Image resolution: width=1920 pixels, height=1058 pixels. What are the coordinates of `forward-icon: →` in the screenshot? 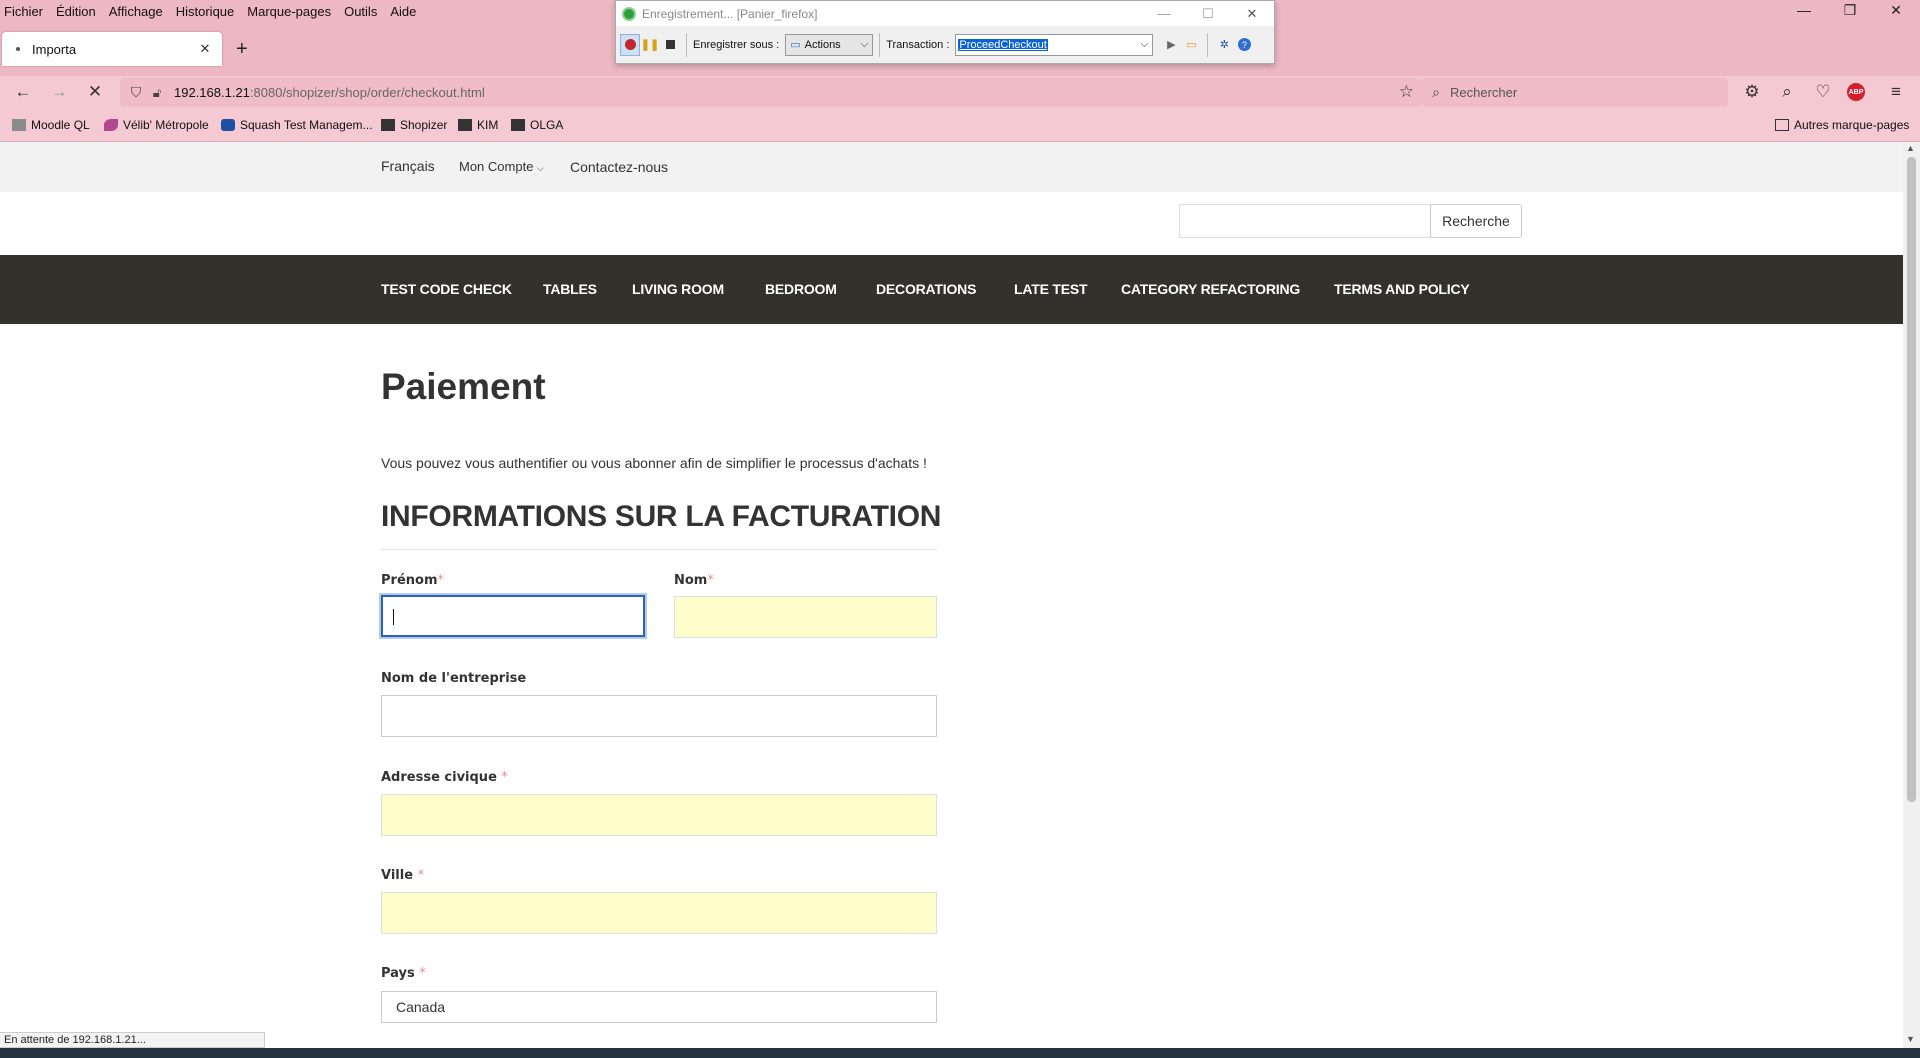 It's located at (59, 92).